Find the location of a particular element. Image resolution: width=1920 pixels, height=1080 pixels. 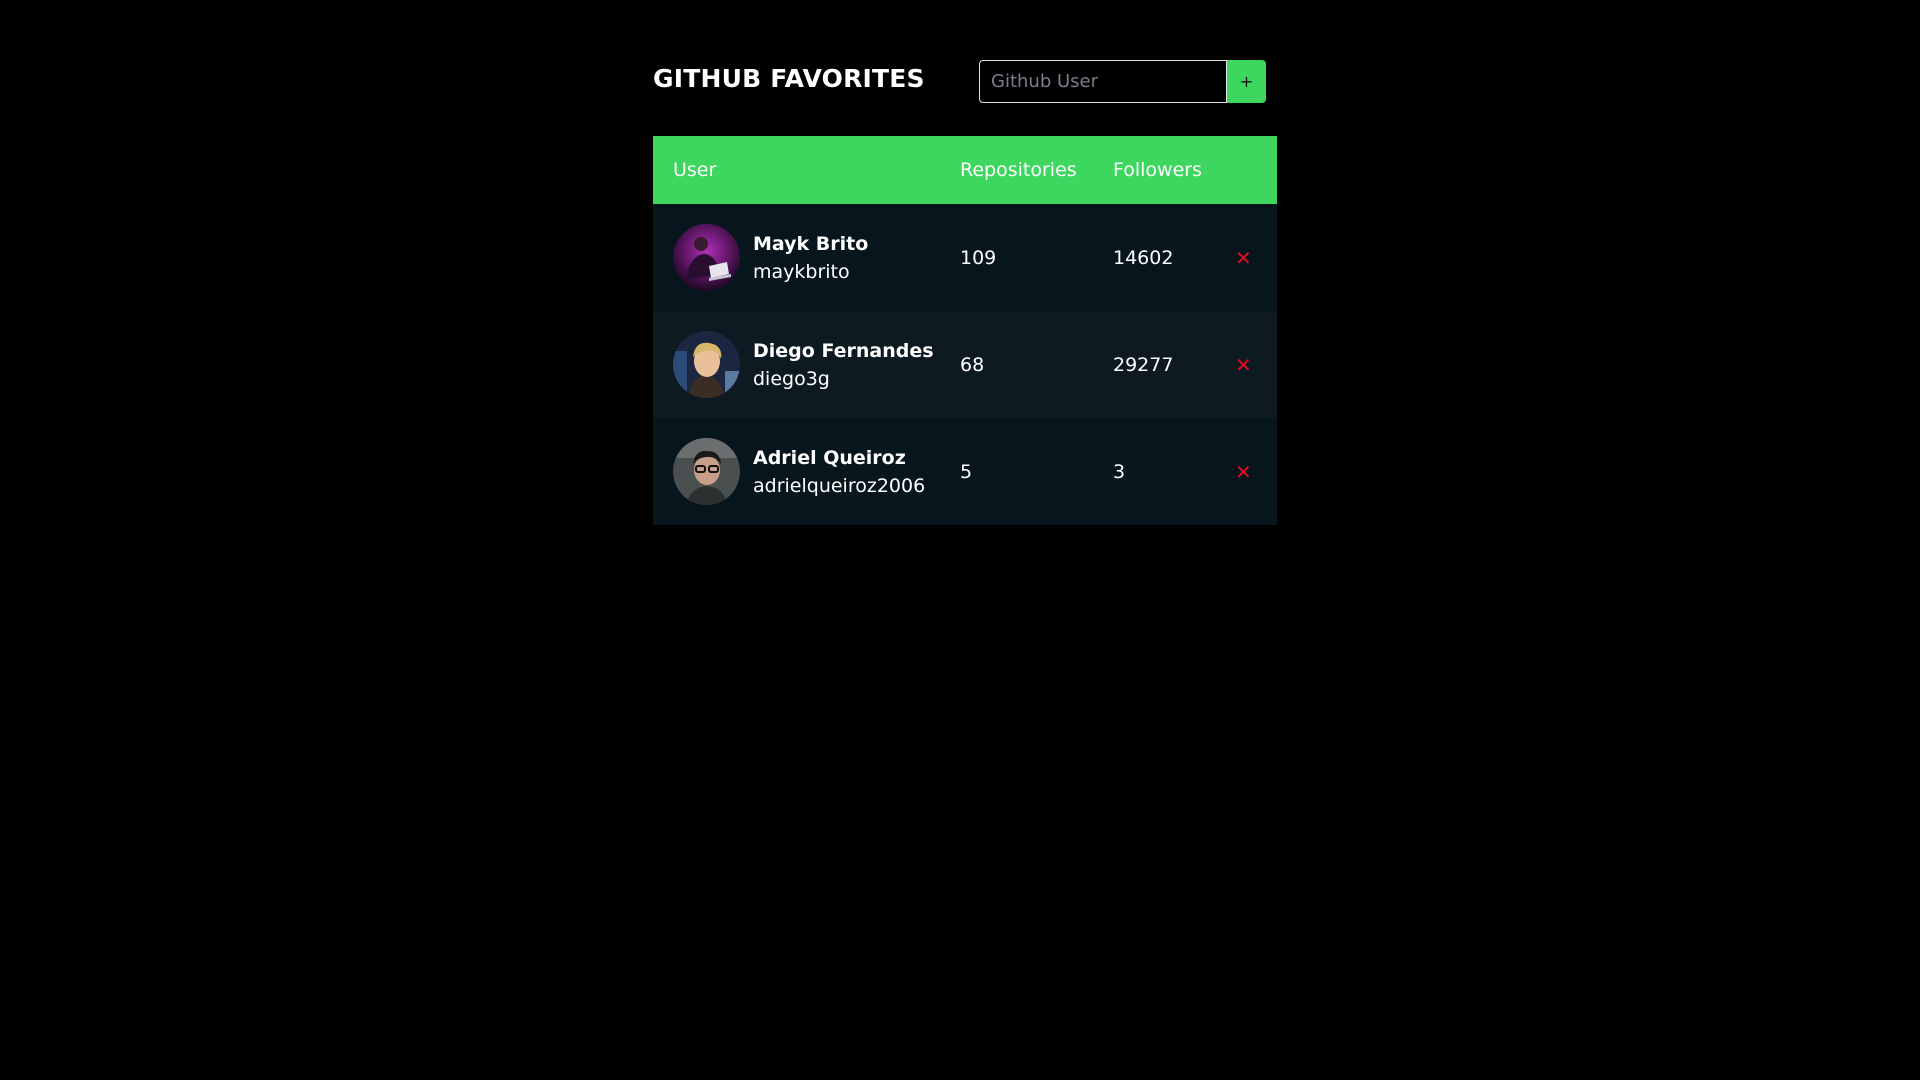

user-login: diego3g is located at coordinates (791, 378).